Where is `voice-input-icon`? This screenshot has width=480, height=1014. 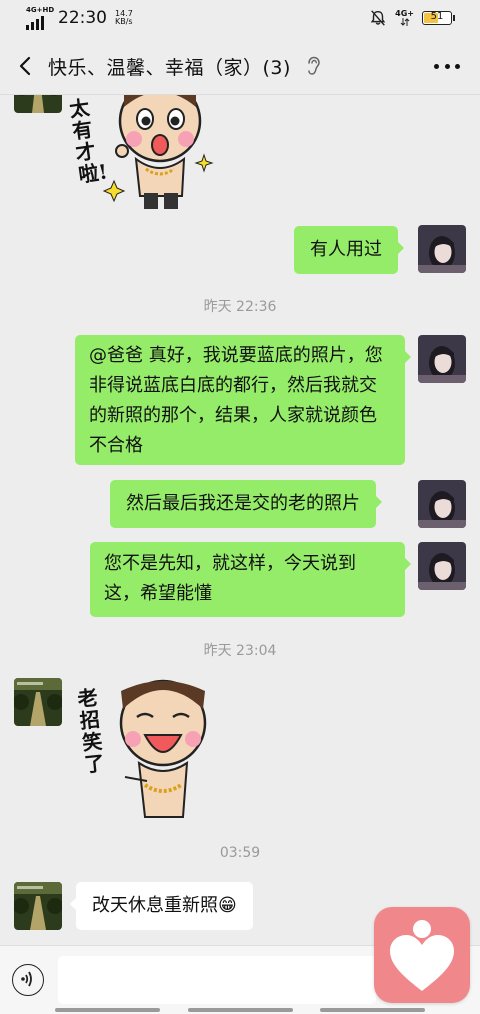
voice-input-icon is located at coordinates (28, 980).